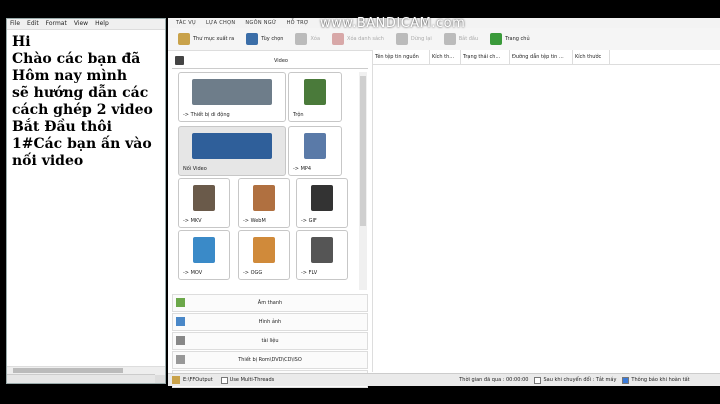 Image resolution: width=720 pixels, height=404 pixels. Describe the element at coordinates (270, 61) in the screenshot. I see `video-section-header: Video` at that location.